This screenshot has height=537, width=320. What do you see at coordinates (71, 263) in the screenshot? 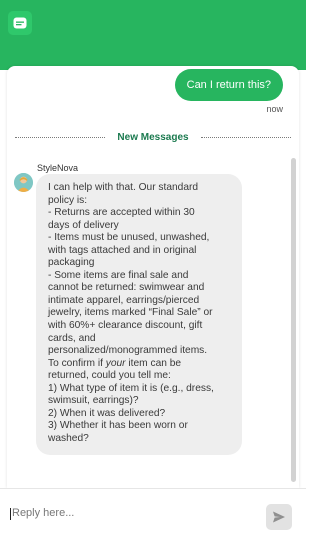
I see `bot-message-line: packaging` at bounding box center [71, 263].